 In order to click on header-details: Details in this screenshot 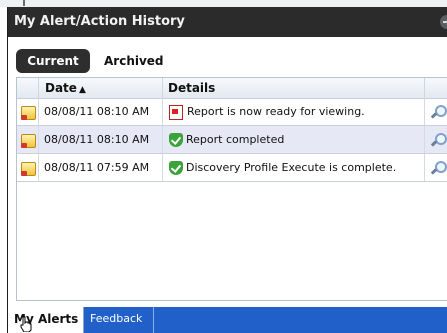, I will do `click(294, 88)`.